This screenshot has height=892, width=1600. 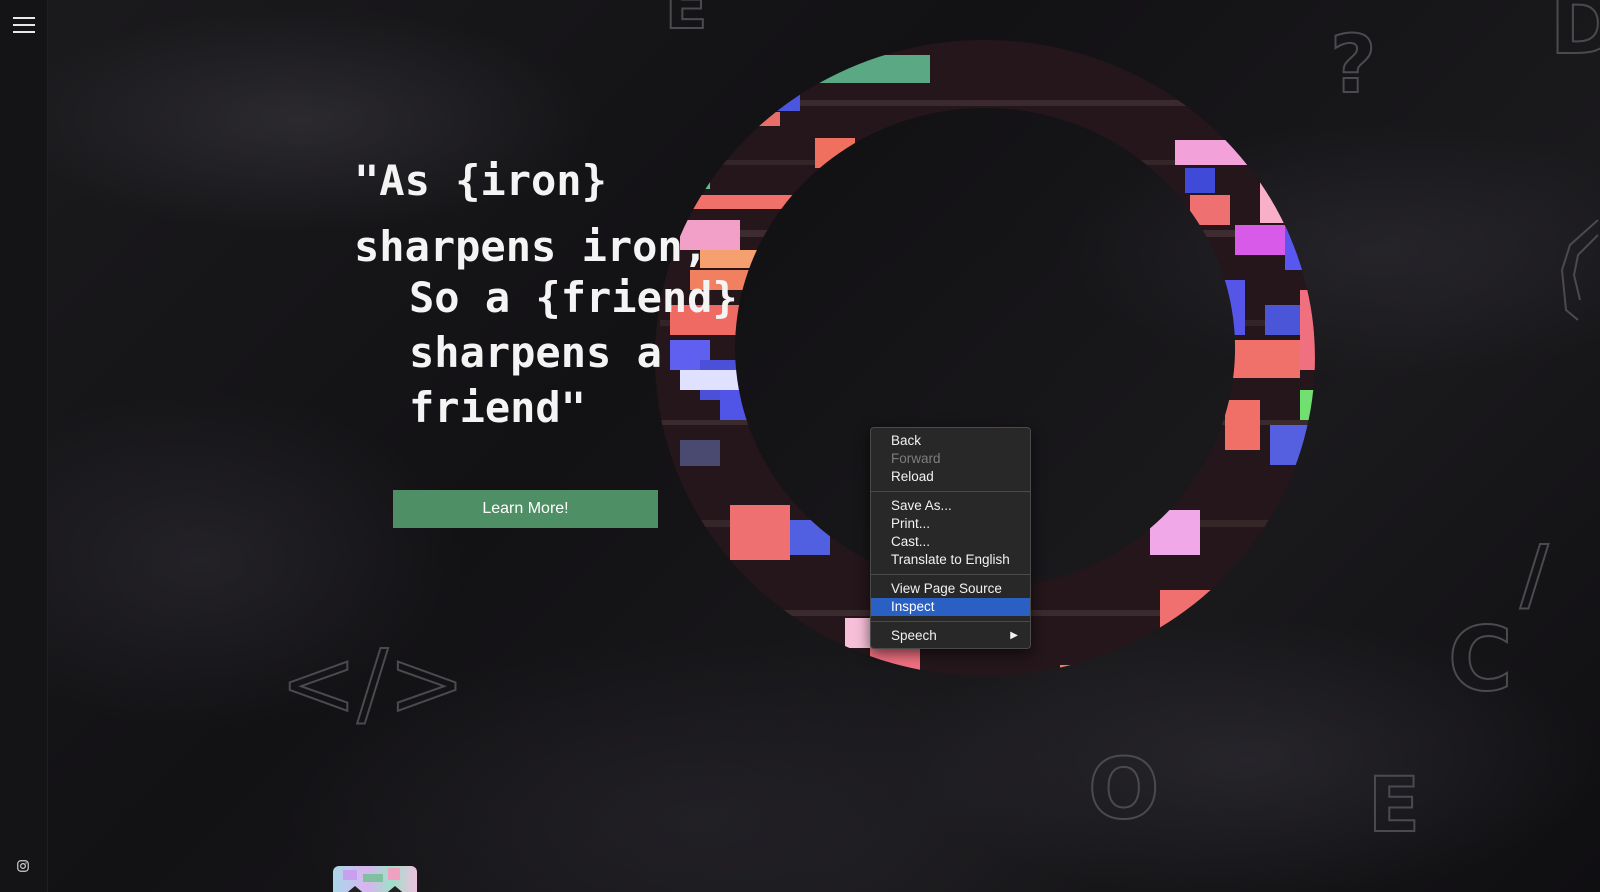 I want to click on thumbnail-glitch-graphic, so click(x=373, y=880).